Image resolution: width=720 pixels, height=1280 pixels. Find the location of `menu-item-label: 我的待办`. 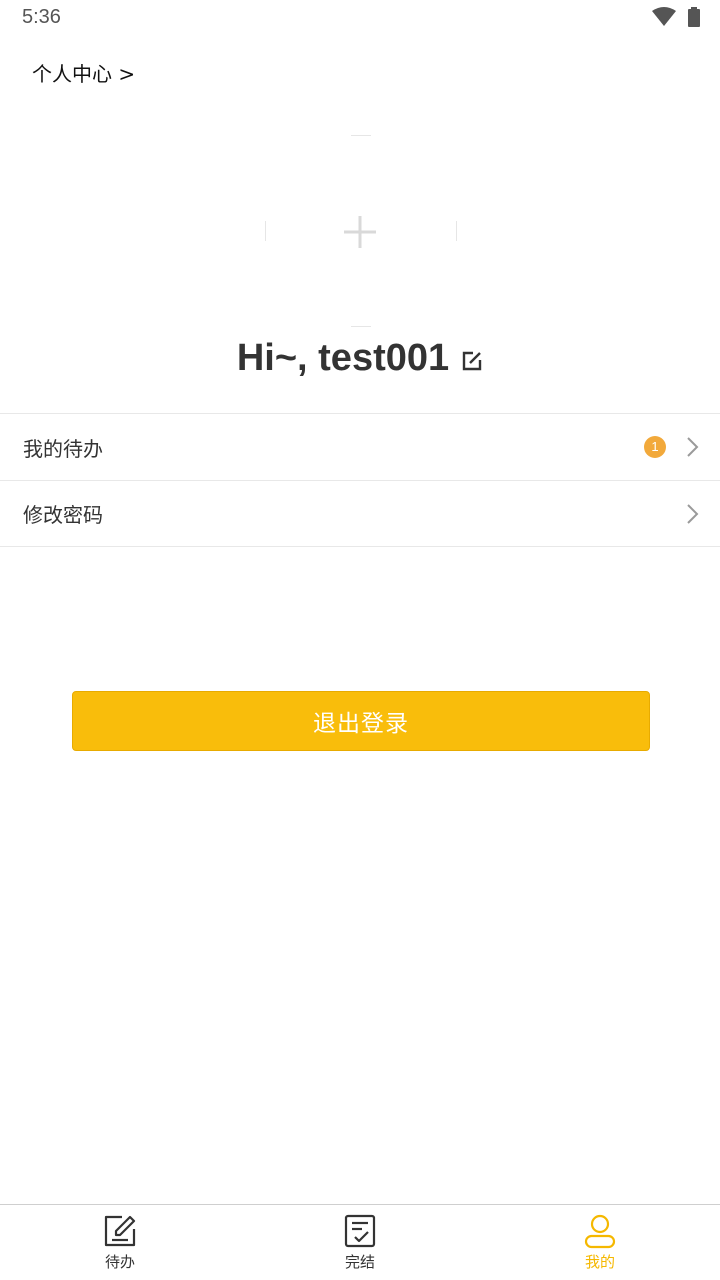

menu-item-label: 我的待办 is located at coordinates (63, 448).